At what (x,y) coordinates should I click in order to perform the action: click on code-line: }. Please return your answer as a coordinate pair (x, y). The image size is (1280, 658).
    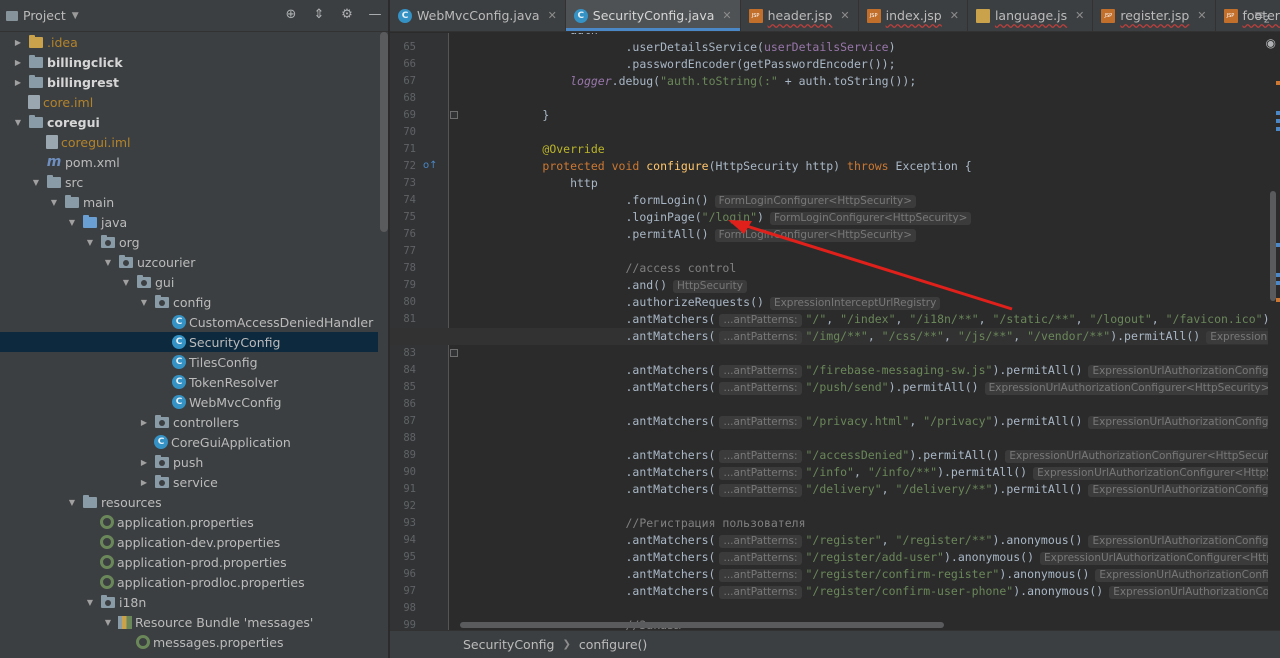
    Looking at the image, I should click on (518, 115).